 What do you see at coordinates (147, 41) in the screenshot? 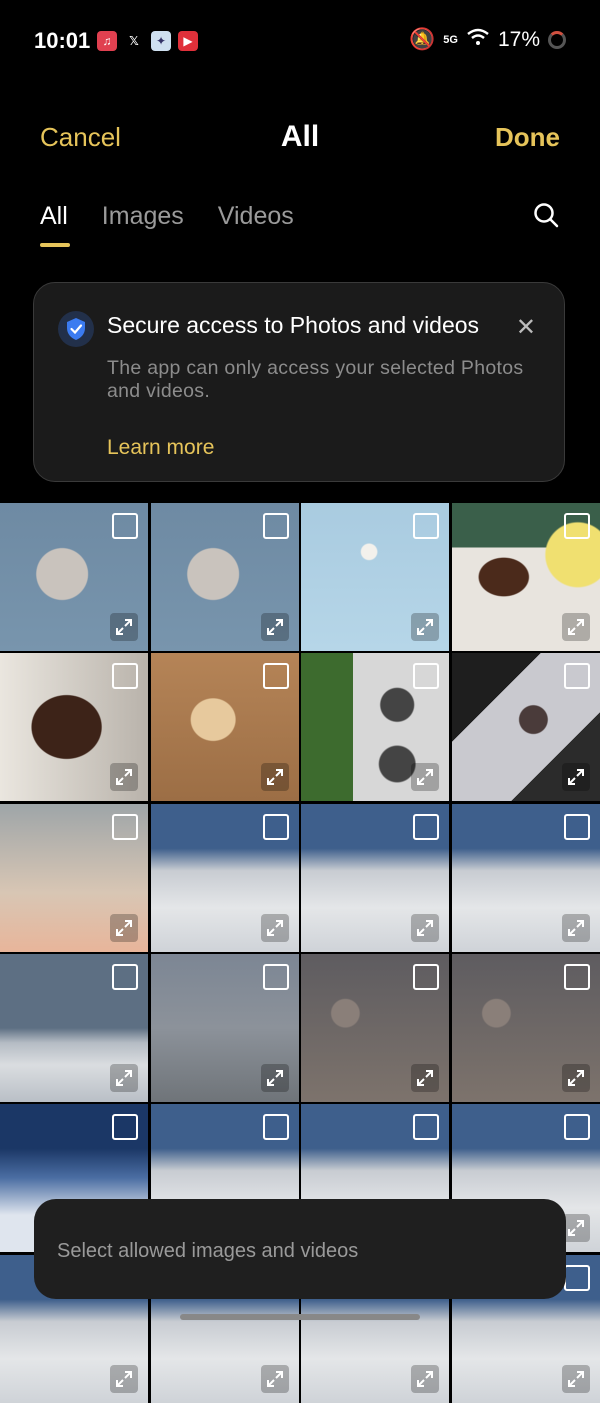
I see `notification-icons: ♫ 𝕏 ✦ ▶` at bounding box center [147, 41].